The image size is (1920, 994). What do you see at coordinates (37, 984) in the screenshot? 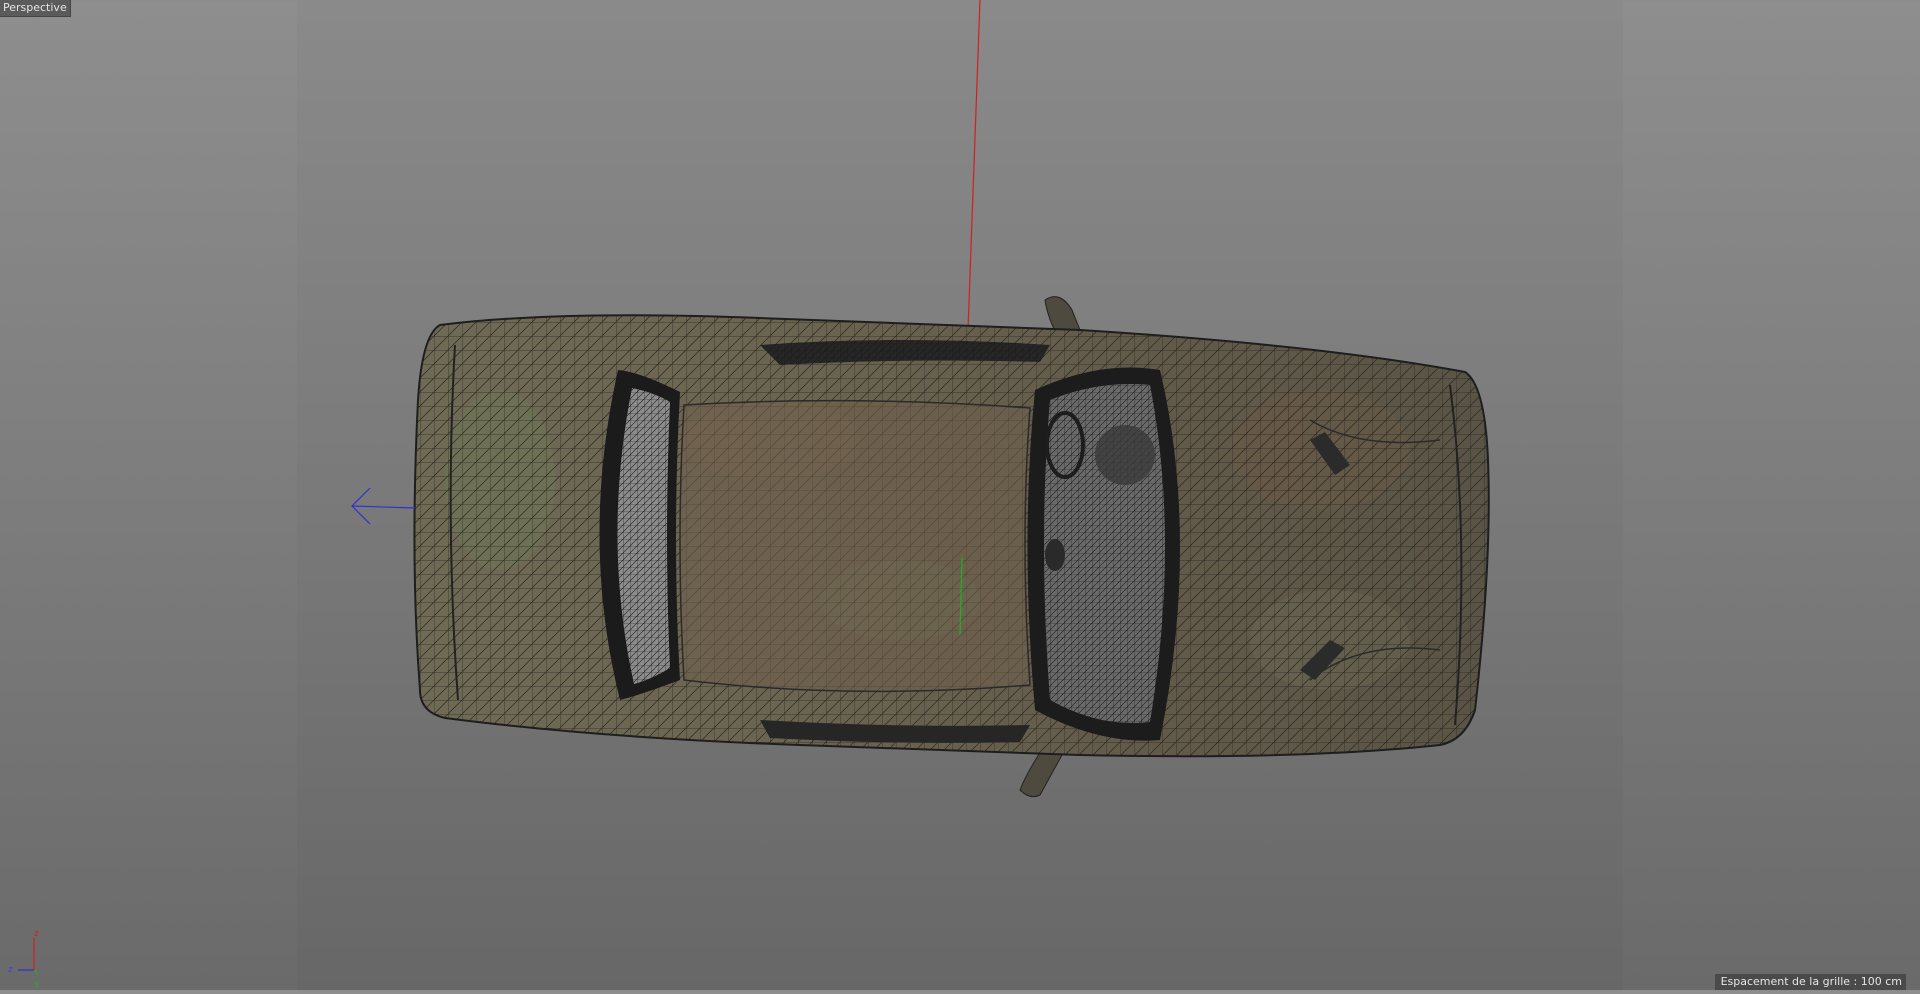
I see `gizmo-y-label: y` at bounding box center [37, 984].